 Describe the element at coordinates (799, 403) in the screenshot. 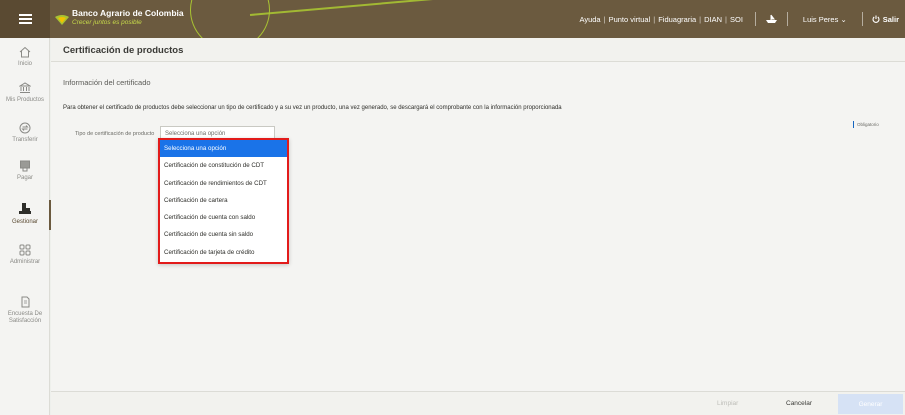

I see `cancel-button: Cancelar` at that location.